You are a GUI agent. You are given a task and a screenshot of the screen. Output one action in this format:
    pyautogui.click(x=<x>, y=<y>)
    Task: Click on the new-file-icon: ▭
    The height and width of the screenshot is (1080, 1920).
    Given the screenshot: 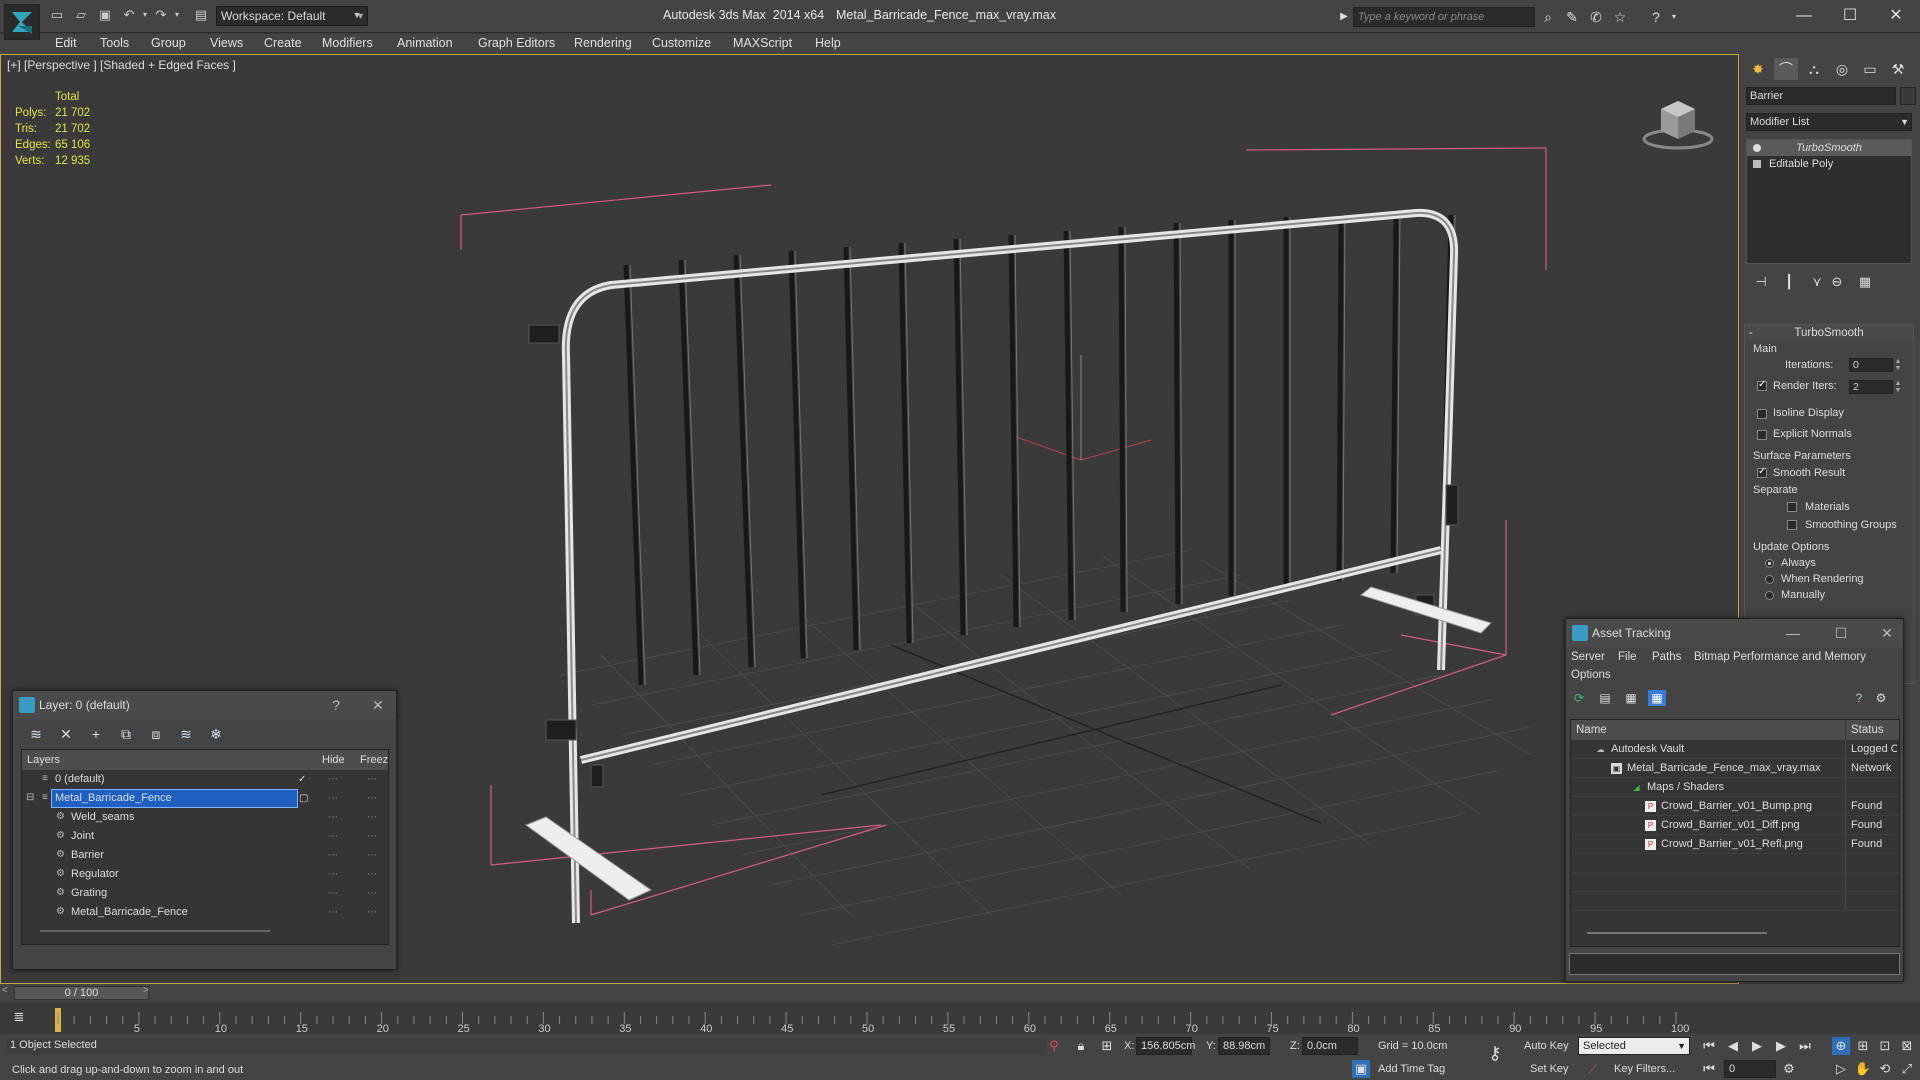 What is the action you would take?
    pyautogui.click(x=57, y=15)
    